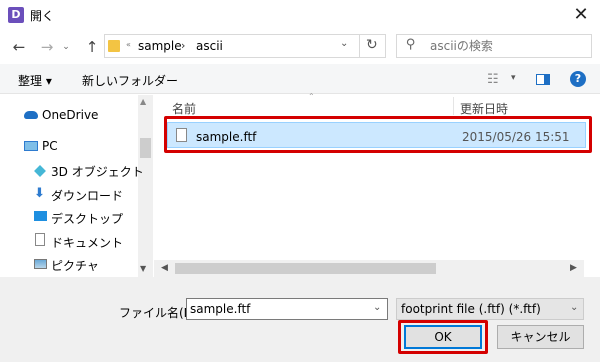 The image size is (600, 362). Describe the element at coordinates (128, 44) in the screenshot. I see `breadcrumb-overflow-icon: «` at that location.